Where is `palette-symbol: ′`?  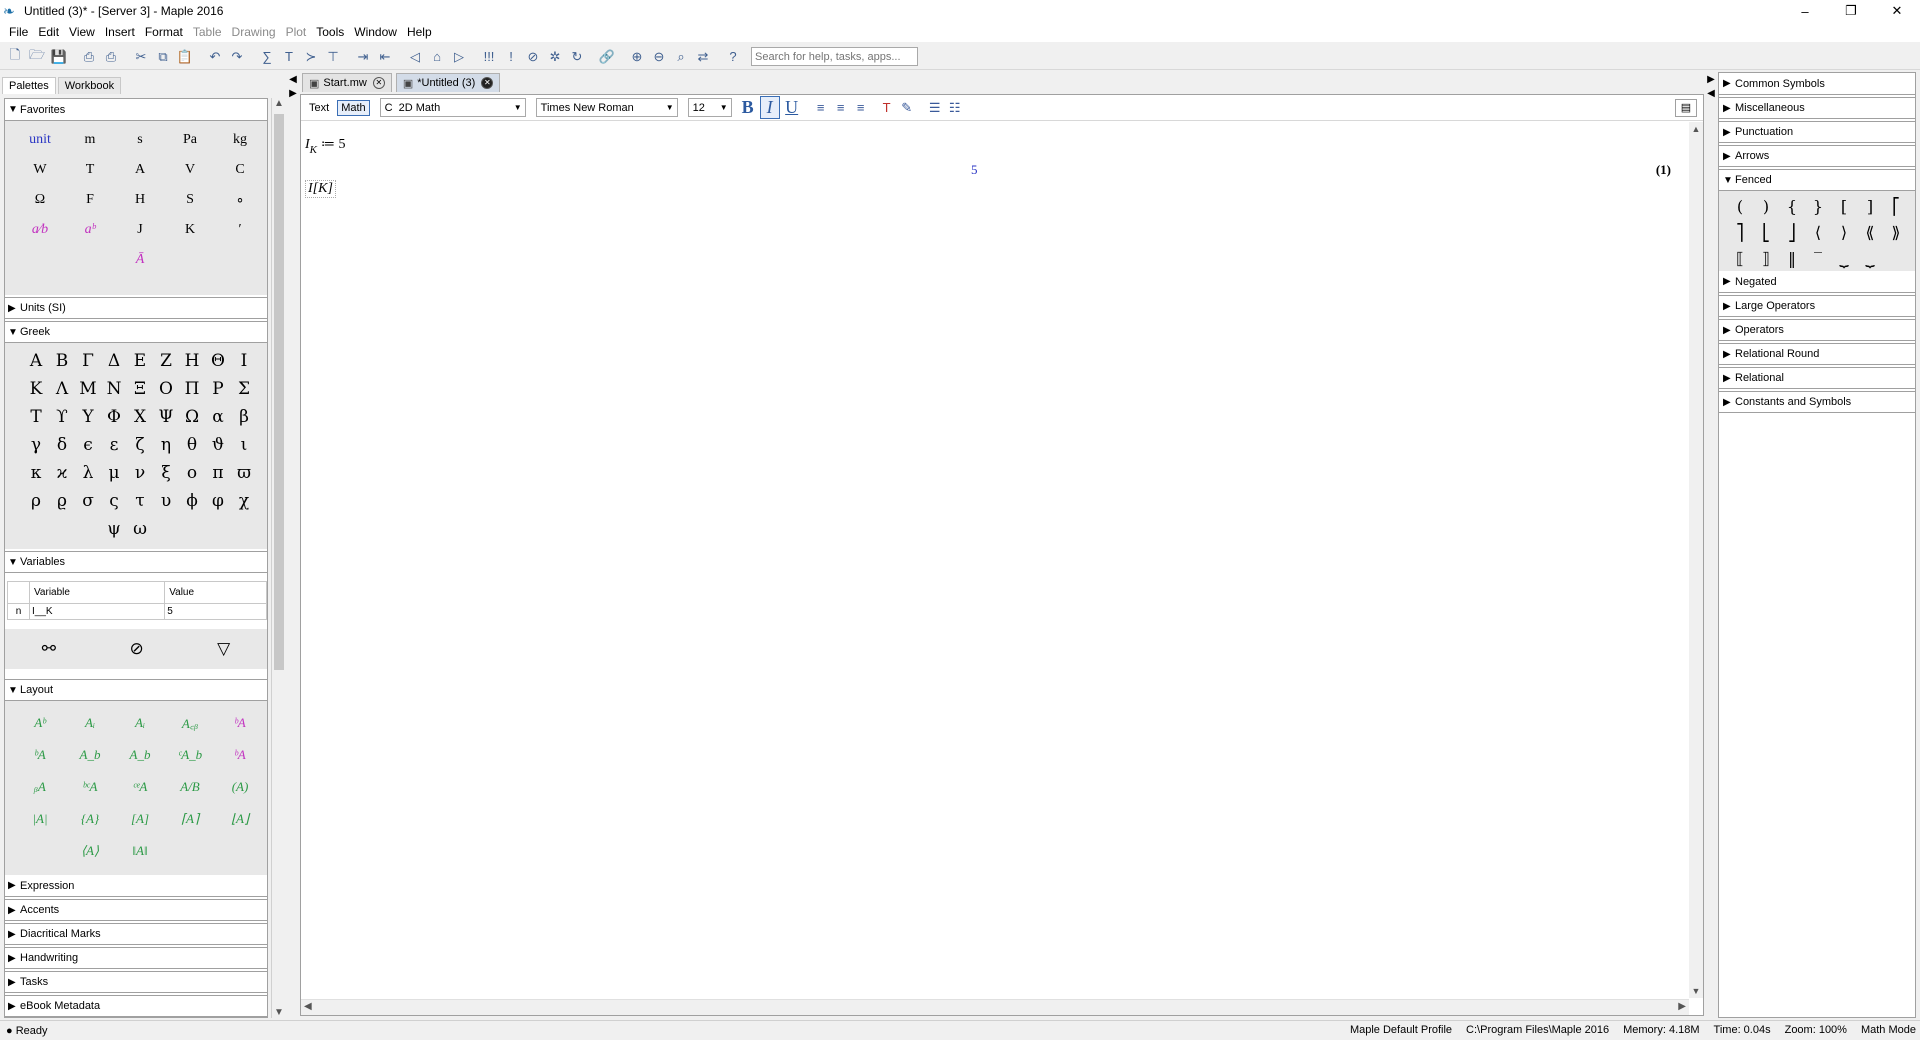
palette-symbol: ′ is located at coordinates (239, 230).